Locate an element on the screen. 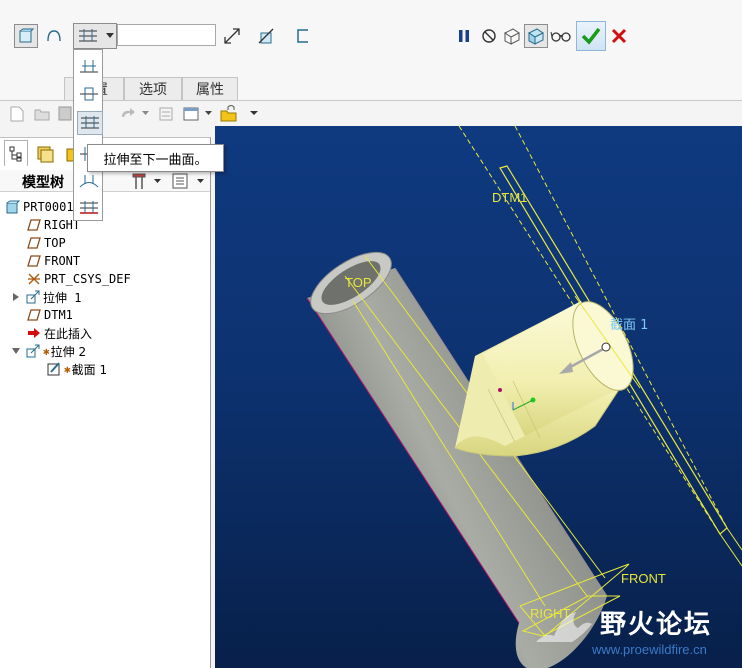  part-icon is located at coordinates (13, 207).